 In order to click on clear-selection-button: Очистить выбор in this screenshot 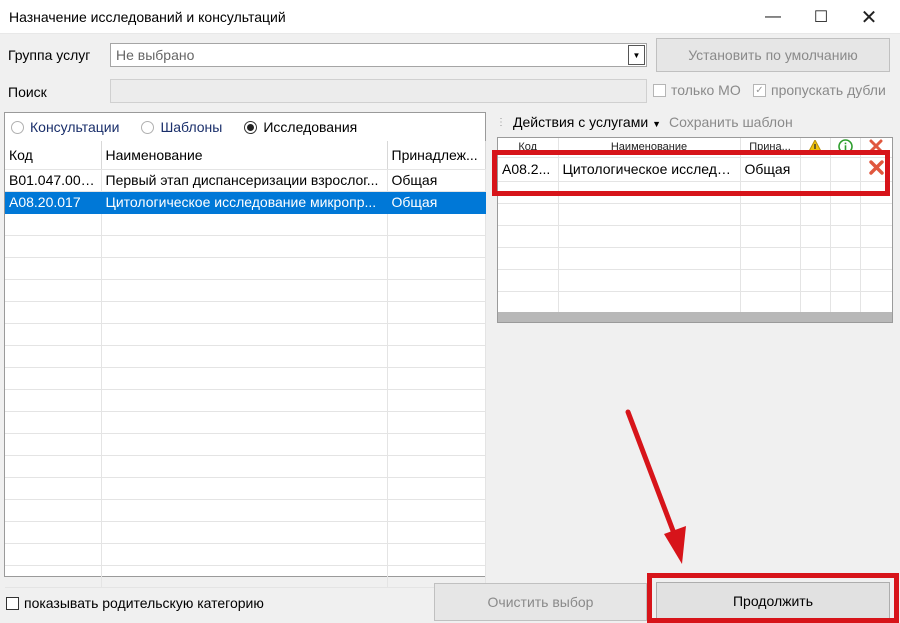, I will do `click(540, 602)`.